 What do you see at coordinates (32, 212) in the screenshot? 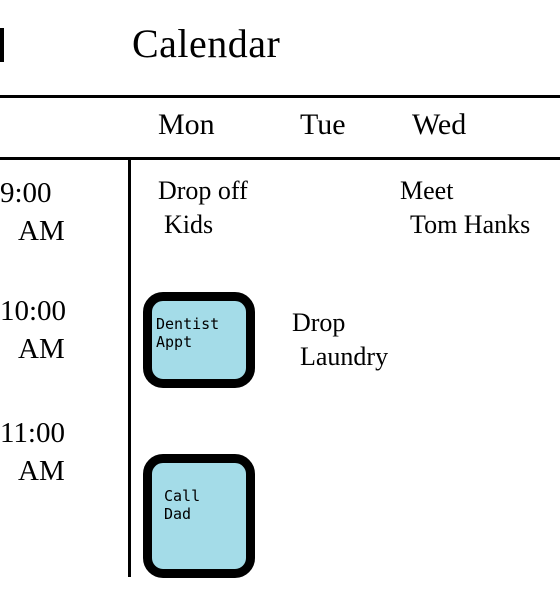
I see `time-slot-9am: 9:00 AM` at bounding box center [32, 212].